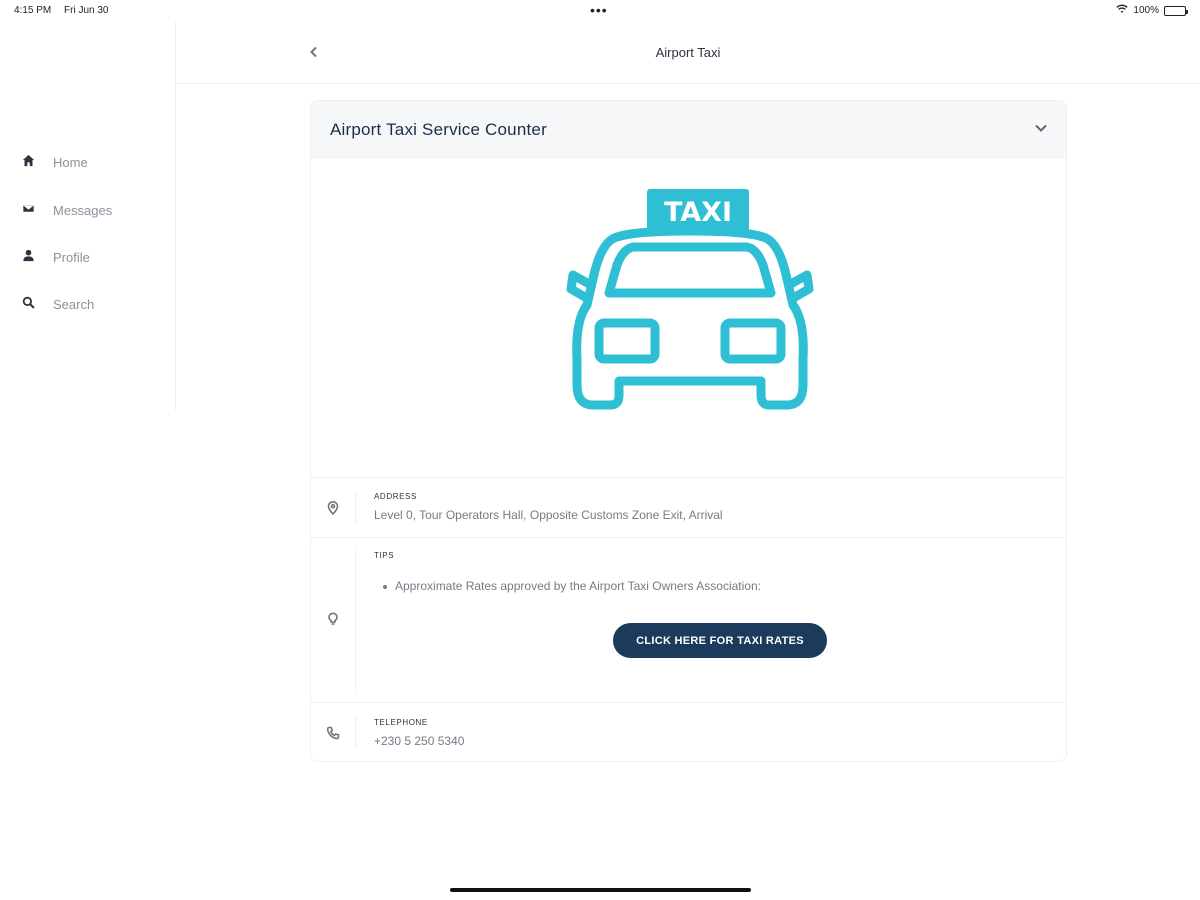 The height and width of the screenshot is (900, 1200). I want to click on map-pin-icon, so click(334, 509).